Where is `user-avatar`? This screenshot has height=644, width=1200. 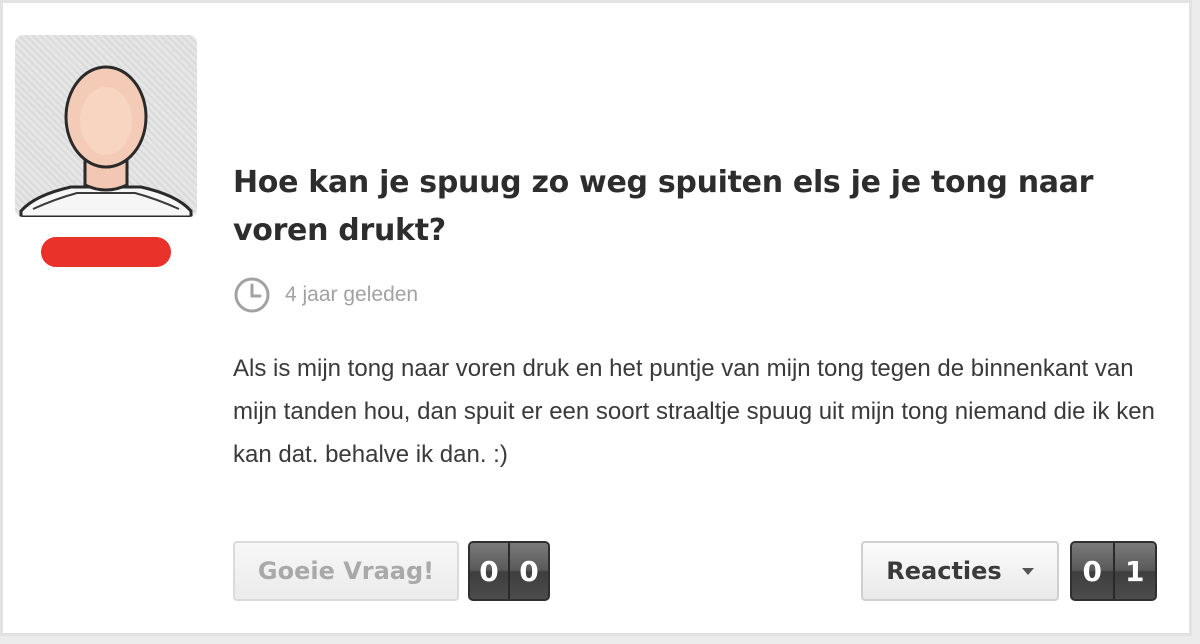 user-avatar is located at coordinates (106, 126).